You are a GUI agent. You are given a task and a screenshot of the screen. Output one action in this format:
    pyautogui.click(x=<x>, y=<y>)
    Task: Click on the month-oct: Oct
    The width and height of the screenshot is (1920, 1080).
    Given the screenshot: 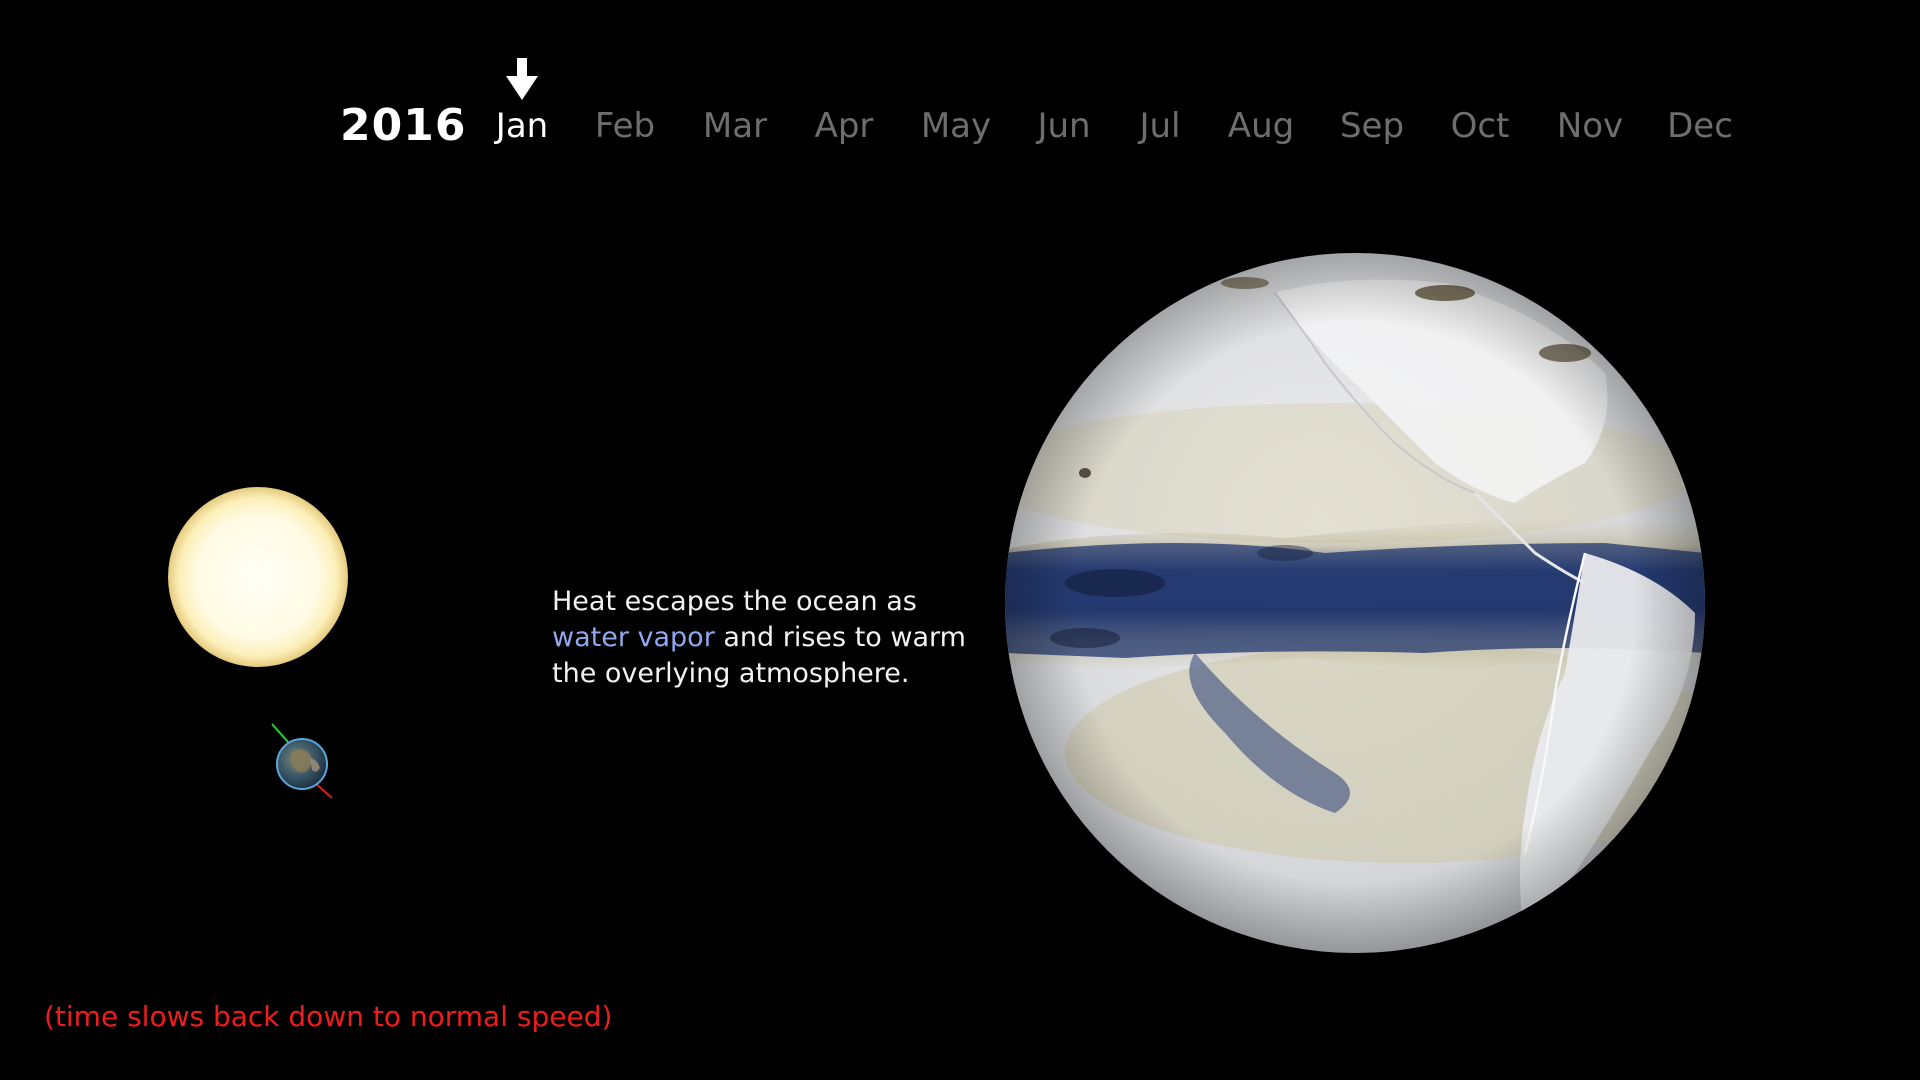 What is the action you would take?
    pyautogui.click(x=1480, y=126)
    